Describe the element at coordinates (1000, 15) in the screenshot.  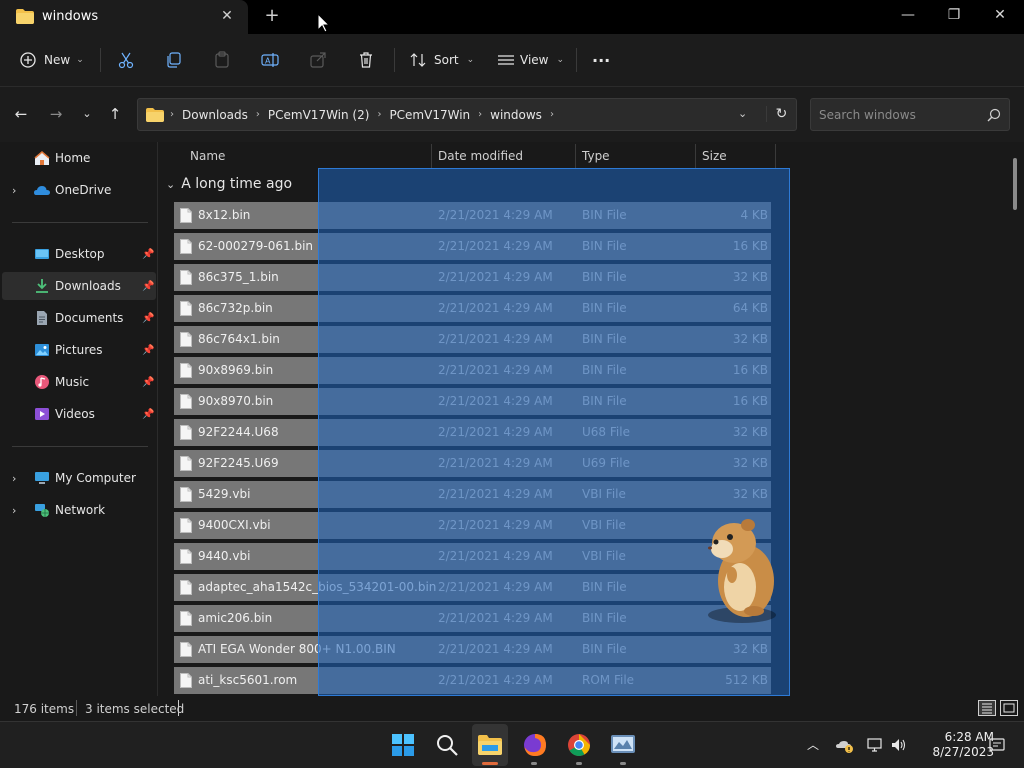
I see `close-window-button: ✕` at that location.